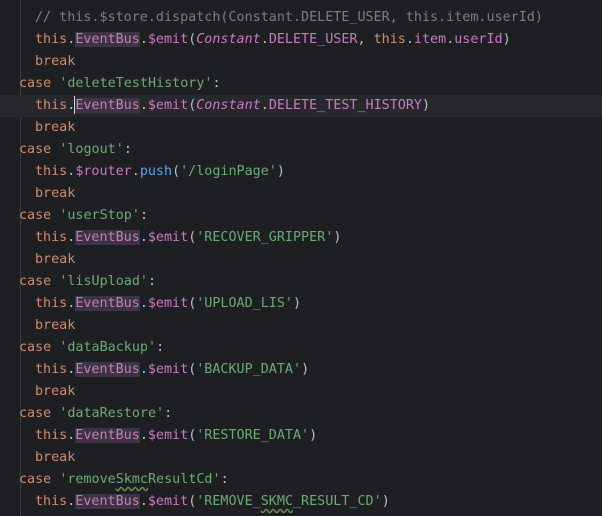 The width and height of the screenshot is (602, 516). I want to click on code-token: ResultCd', so click(184, 479).